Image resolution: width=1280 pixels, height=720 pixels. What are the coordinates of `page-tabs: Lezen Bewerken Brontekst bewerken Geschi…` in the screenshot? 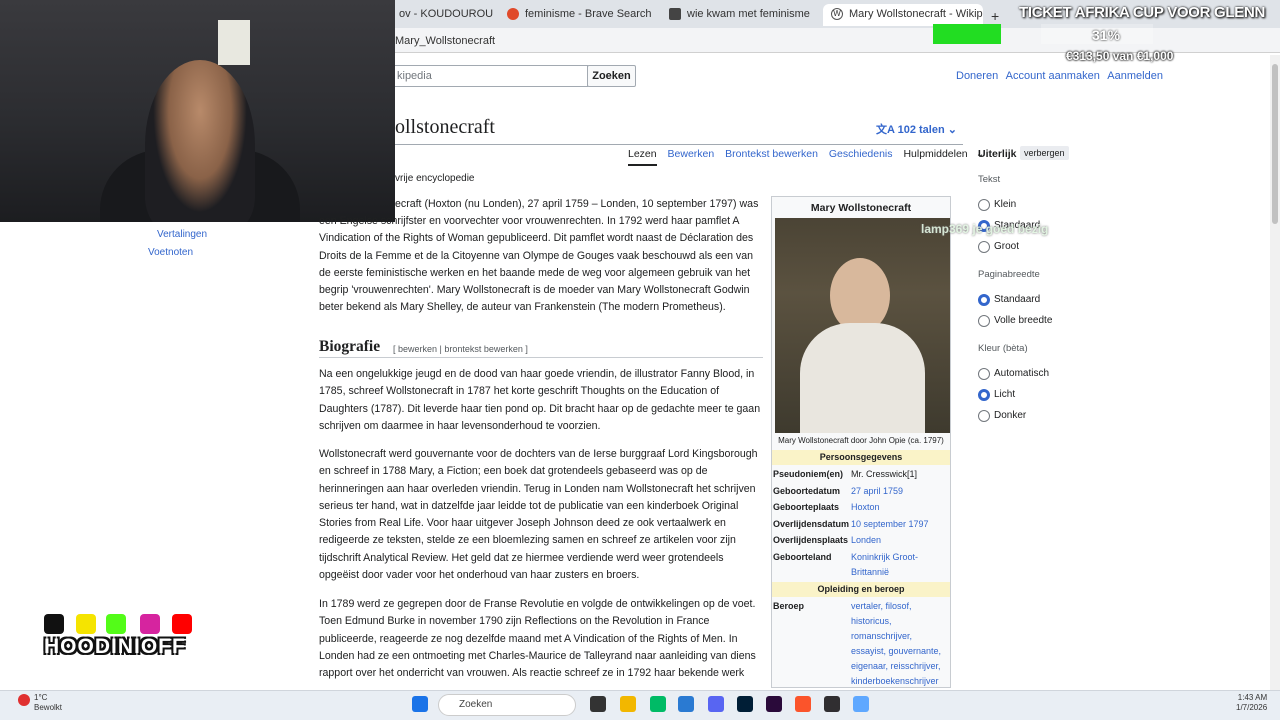 It's located at (810, 157).